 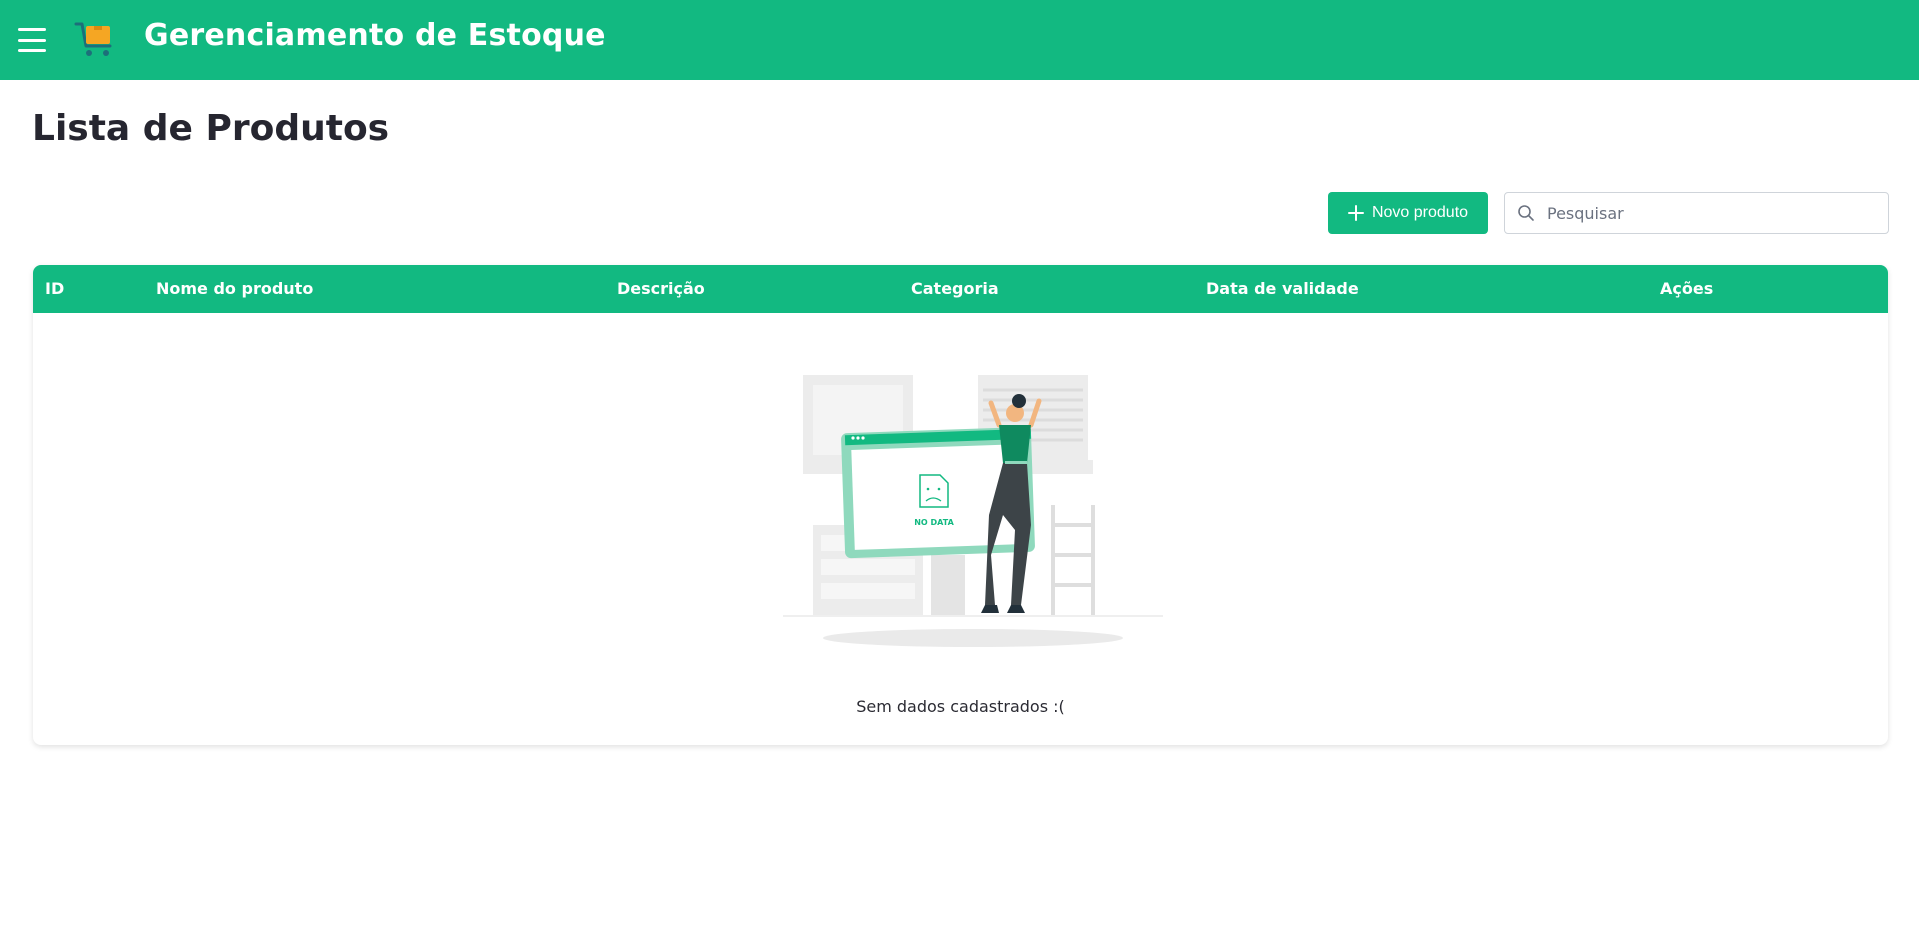 I want to click on search-box, so click(x=1696, y=213).